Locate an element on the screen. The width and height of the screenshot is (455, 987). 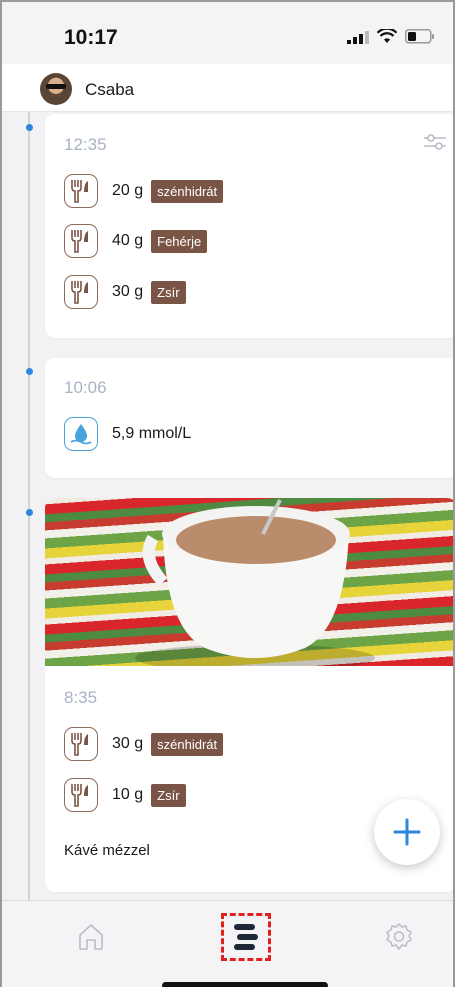
list-item: 40 g Fehérje is located at coordinates (136, 241).